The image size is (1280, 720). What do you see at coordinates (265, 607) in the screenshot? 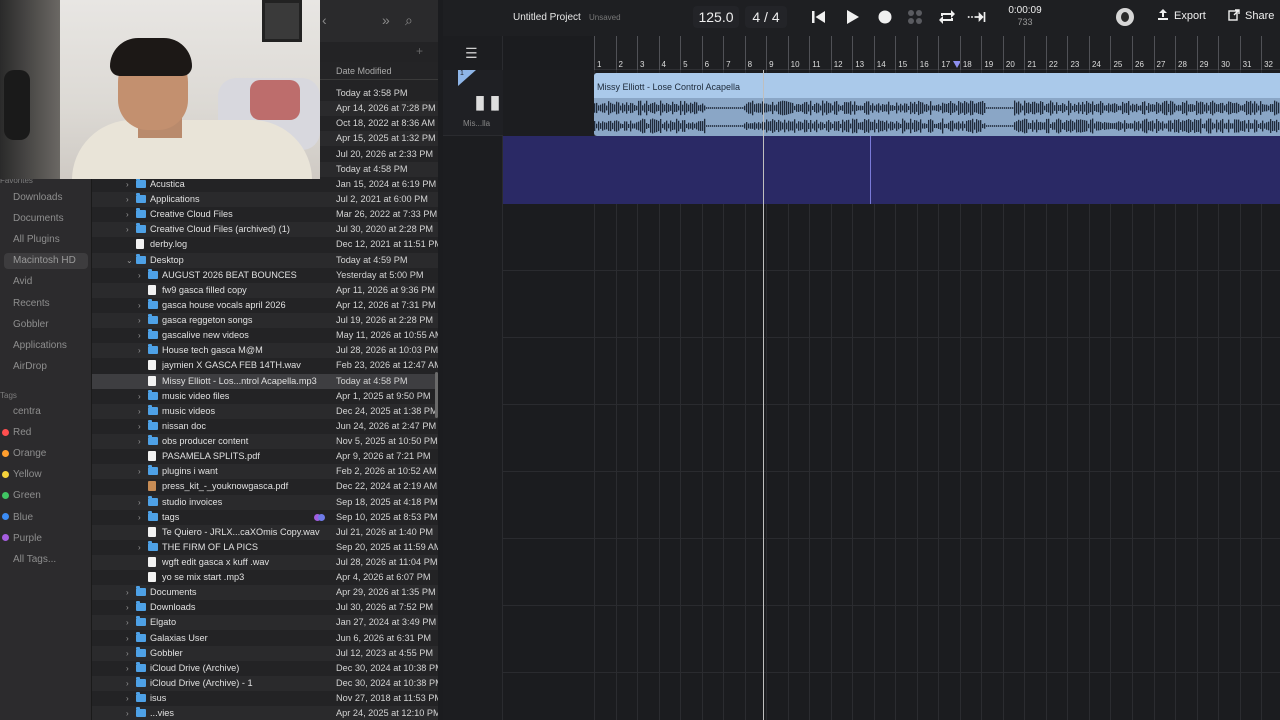
I see `list-item: › Downloads Jul 30, 2026 at 7:52 PM` at bounding box center [265, 607].